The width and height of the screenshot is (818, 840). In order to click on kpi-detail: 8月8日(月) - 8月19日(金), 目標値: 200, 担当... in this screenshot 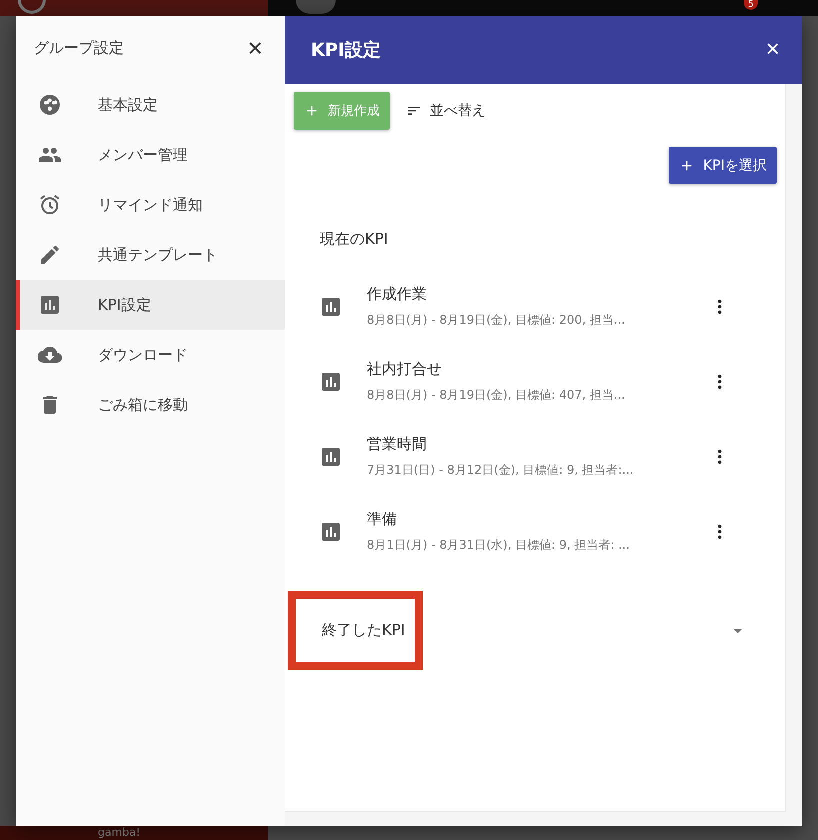, I will do `click(496, 320)`.